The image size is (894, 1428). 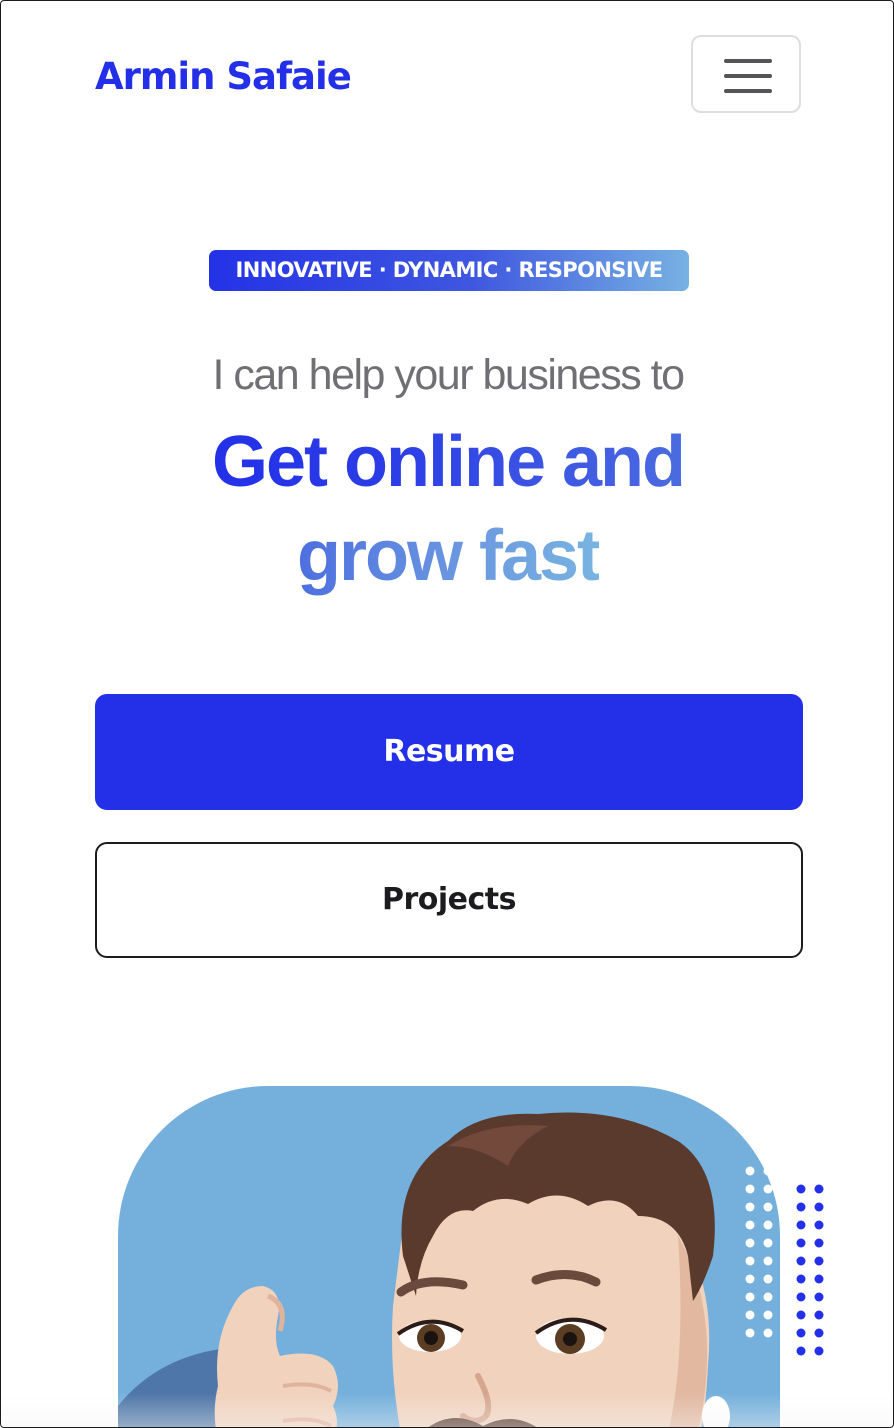 I want to click on menu-button, so click(x=746, y=74).